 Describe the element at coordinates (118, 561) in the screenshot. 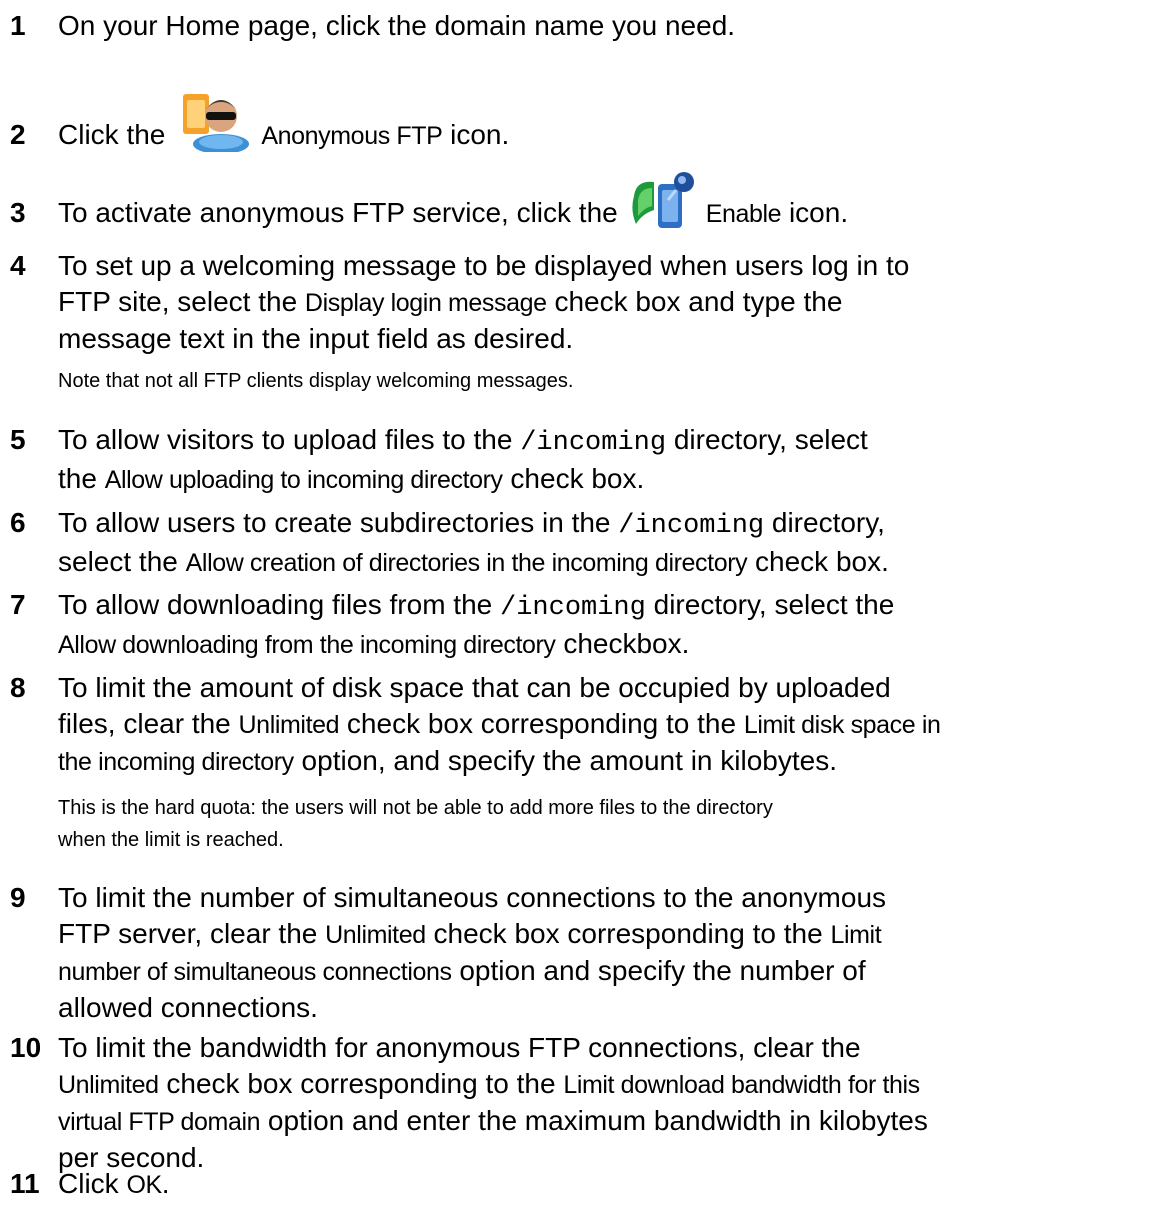

I see `step-text: select the` at that location.